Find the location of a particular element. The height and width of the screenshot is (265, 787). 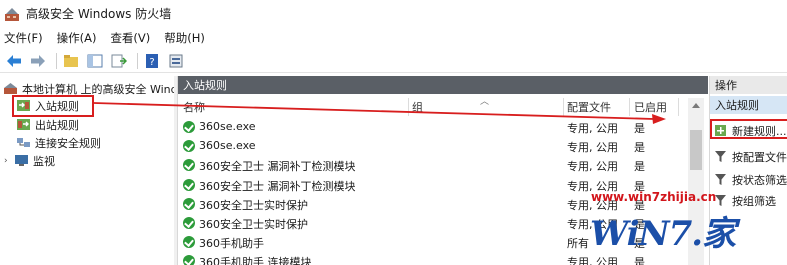

column-header-name: 名称 is located at coordinates (194, 107).